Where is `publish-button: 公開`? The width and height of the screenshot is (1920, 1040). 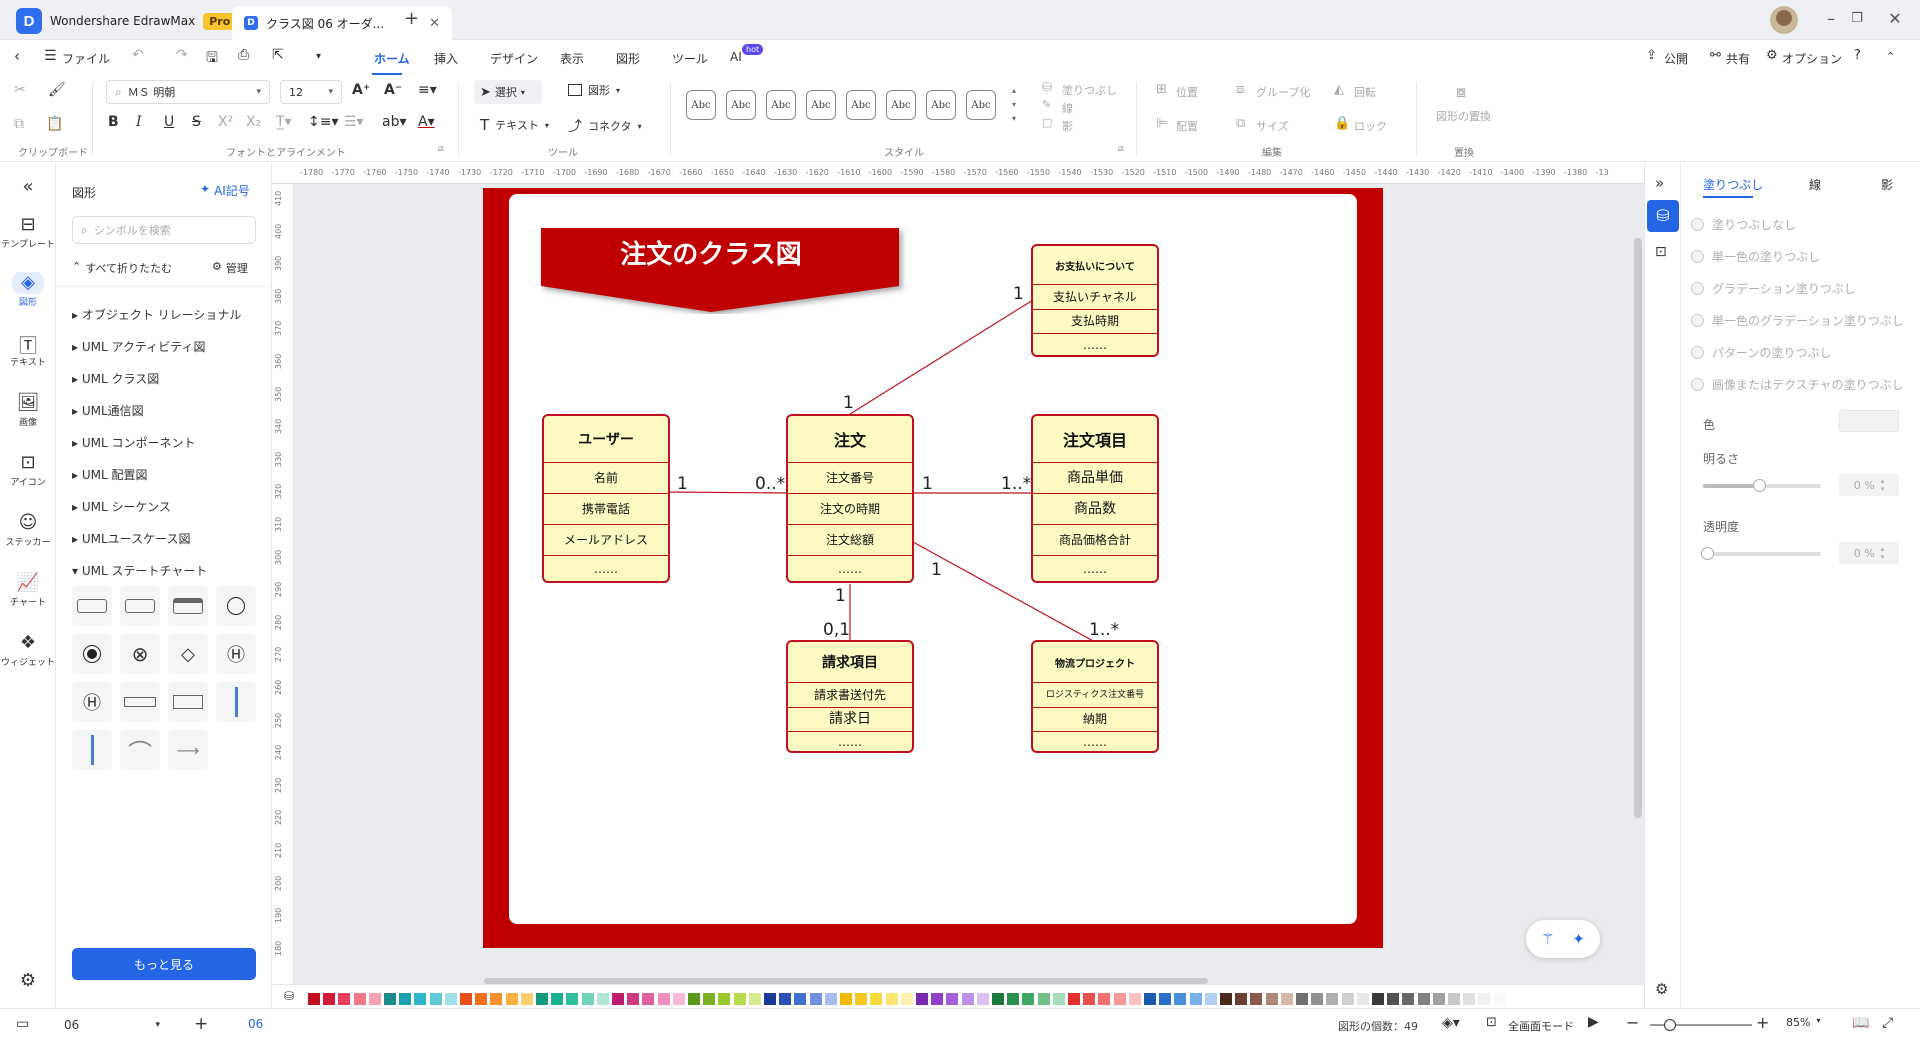 publish-button: 公開 is located at coordinates (1676, 58).